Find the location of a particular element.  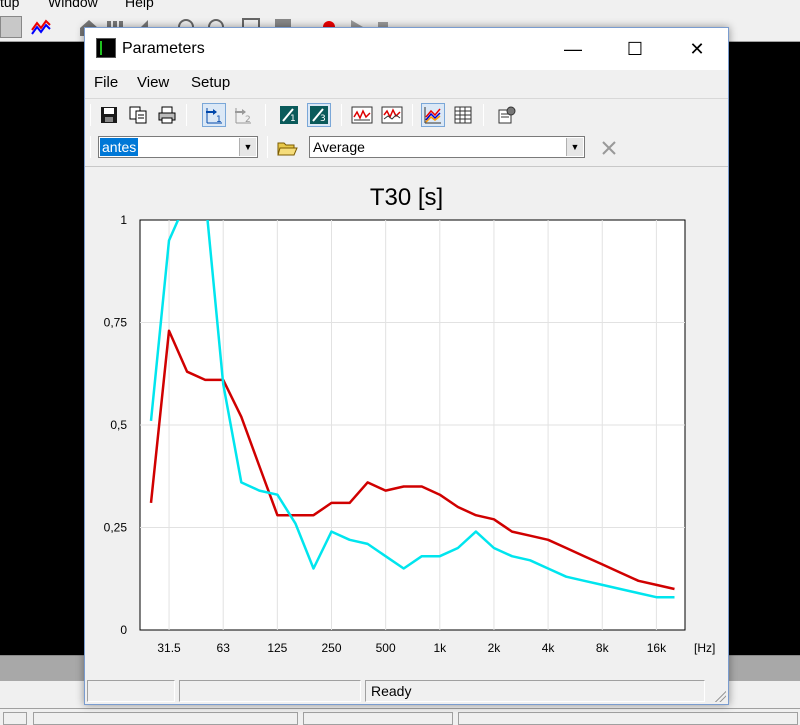

save-icon is located at coordinates (109, 115).